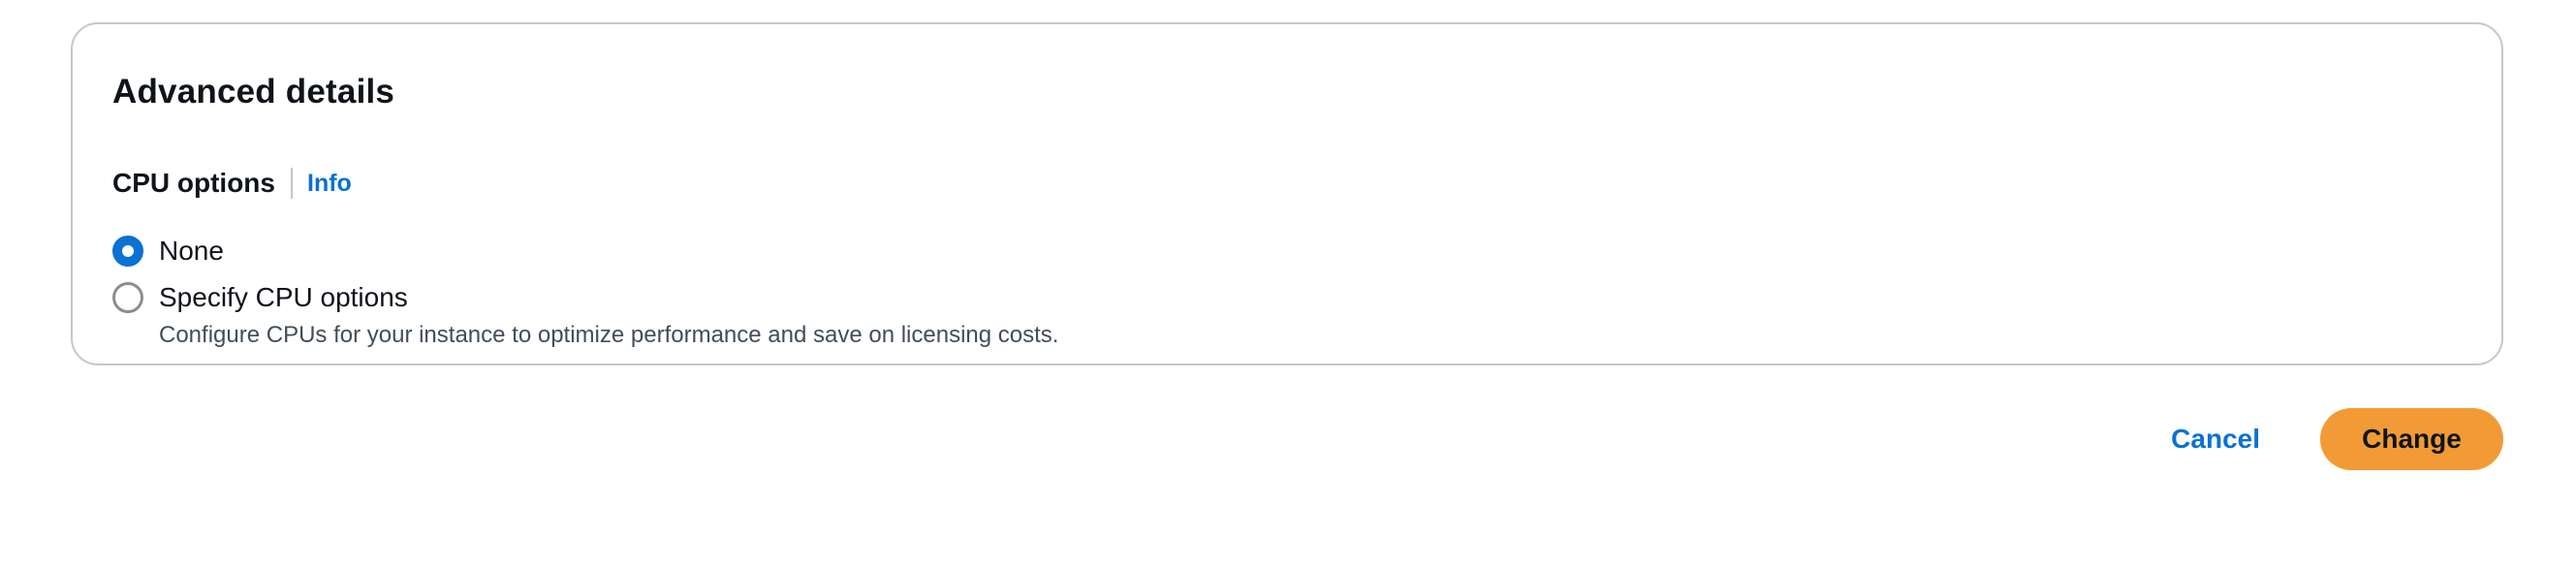  Describe the element at coordinates (253, 92) in the screenshot. I see `panel-title: Advanced details` at that location.